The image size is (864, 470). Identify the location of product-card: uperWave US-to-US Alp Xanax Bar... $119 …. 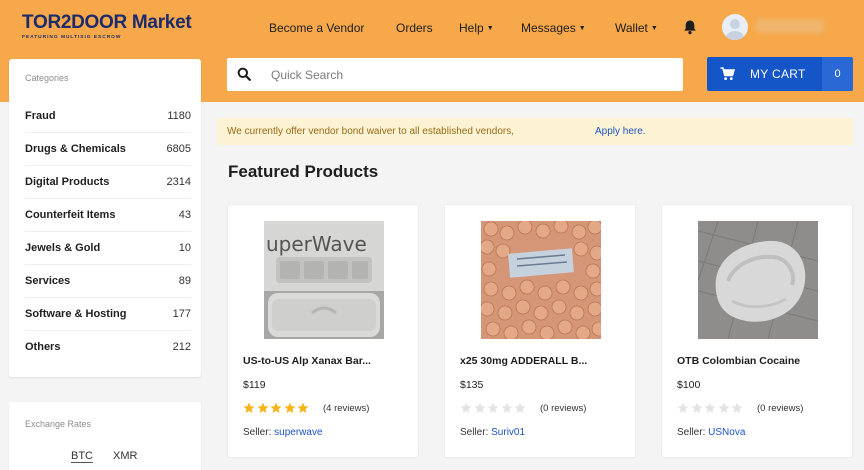
(323, 331).